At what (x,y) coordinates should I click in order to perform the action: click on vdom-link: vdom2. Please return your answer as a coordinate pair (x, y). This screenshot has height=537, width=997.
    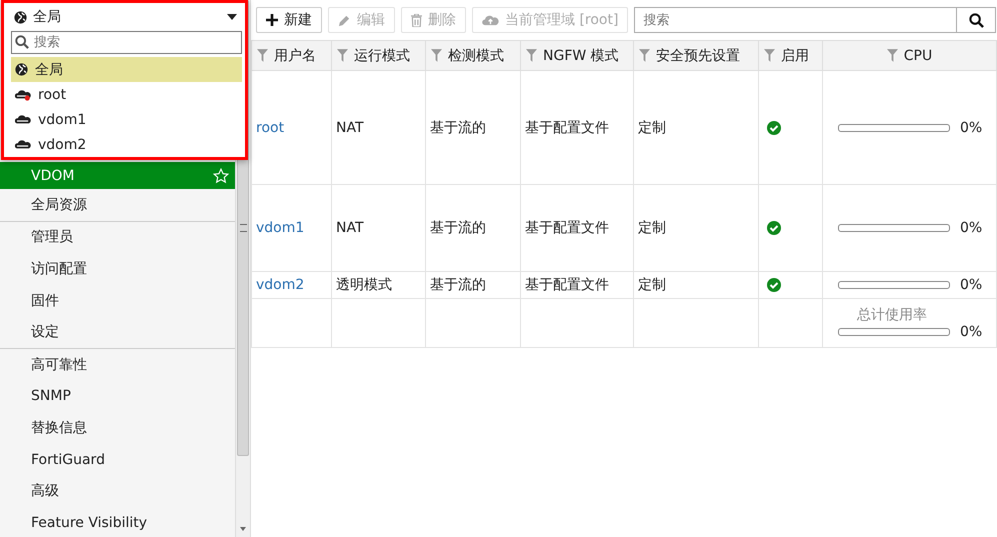
    Looking at the image, I should click on (280, 285).